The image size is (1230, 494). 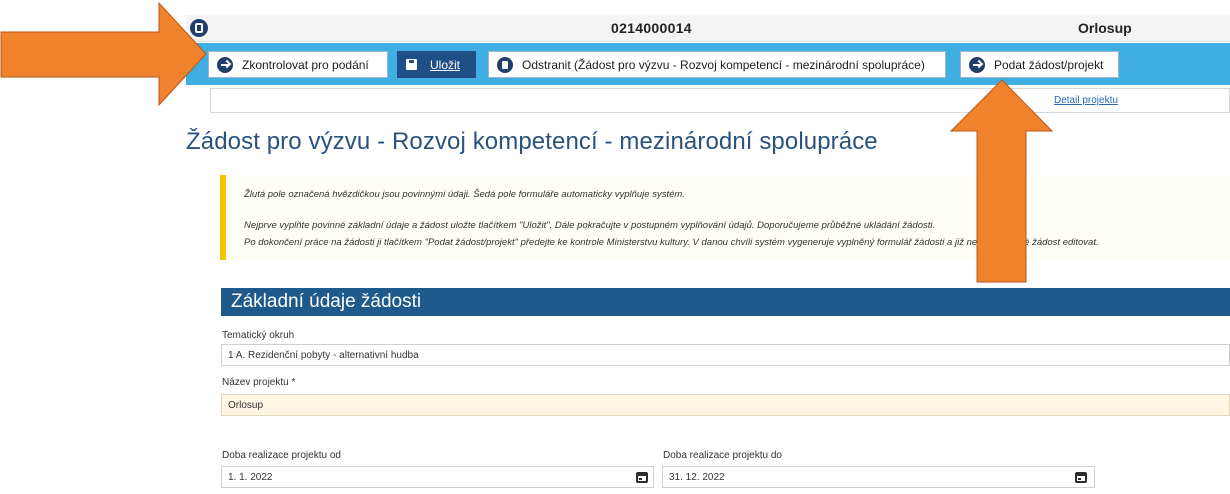 I want to click on up-annotation-arrow, so click(x=1001, y=181).